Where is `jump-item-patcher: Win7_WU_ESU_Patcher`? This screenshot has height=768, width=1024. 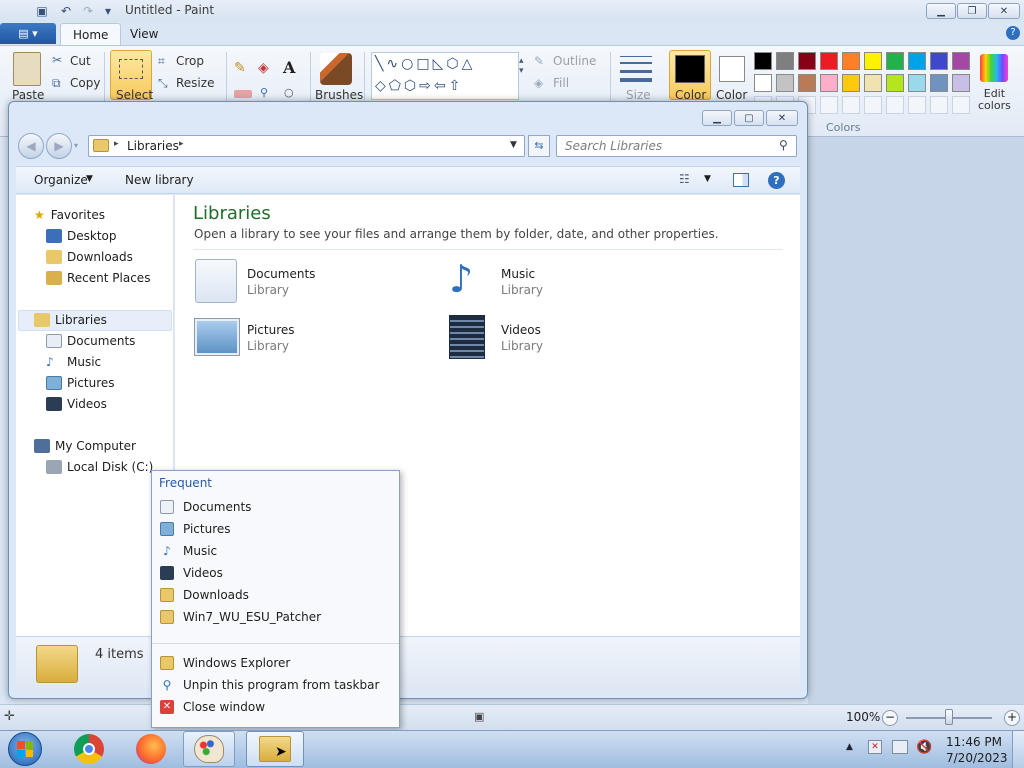 jump-item-patcher: Win7_WU_ESU_Patcher is located at coordinates (240, 617).